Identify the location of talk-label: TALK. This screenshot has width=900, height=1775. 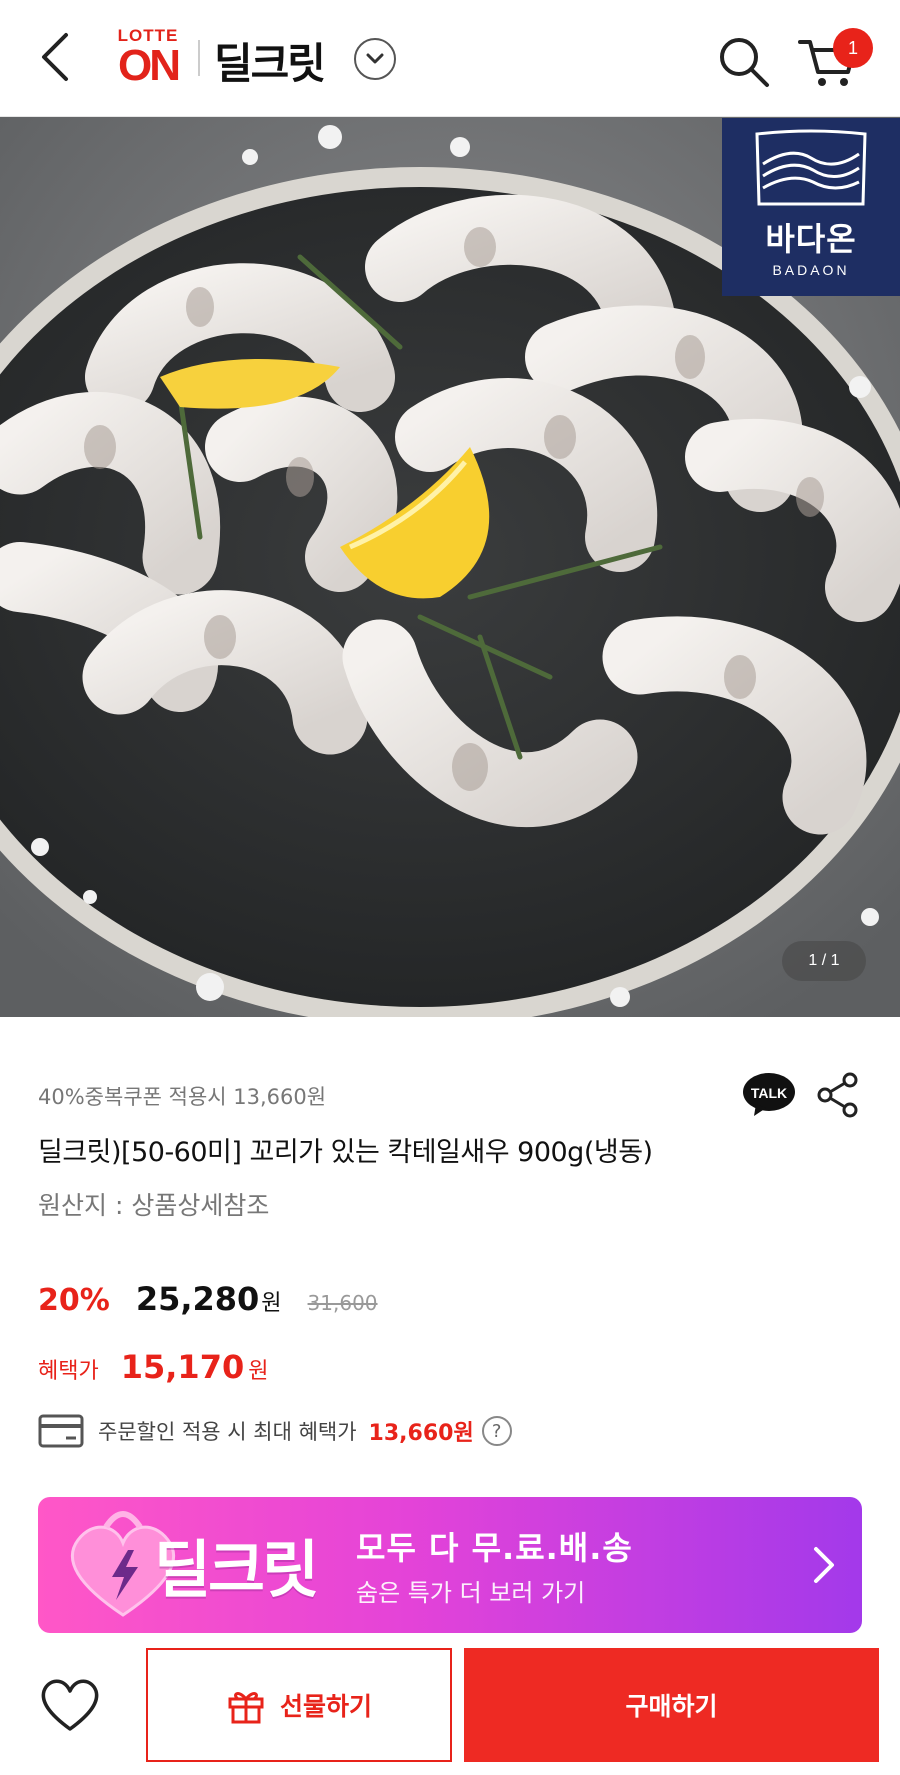
(769, 1093).